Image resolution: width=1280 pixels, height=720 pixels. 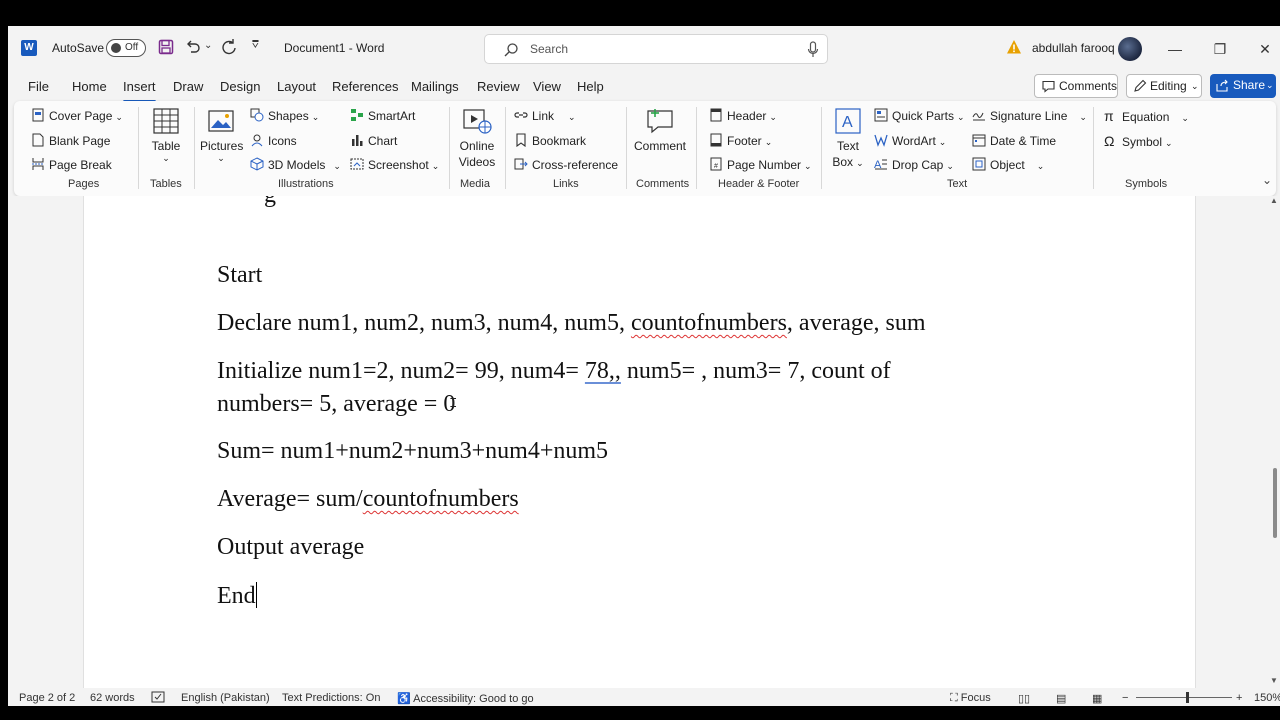 What do you see at coordinates (848, 138) in the screenshot?
I see `text-box-button: A Text Box ⌄` at bounding box center [848, 138].